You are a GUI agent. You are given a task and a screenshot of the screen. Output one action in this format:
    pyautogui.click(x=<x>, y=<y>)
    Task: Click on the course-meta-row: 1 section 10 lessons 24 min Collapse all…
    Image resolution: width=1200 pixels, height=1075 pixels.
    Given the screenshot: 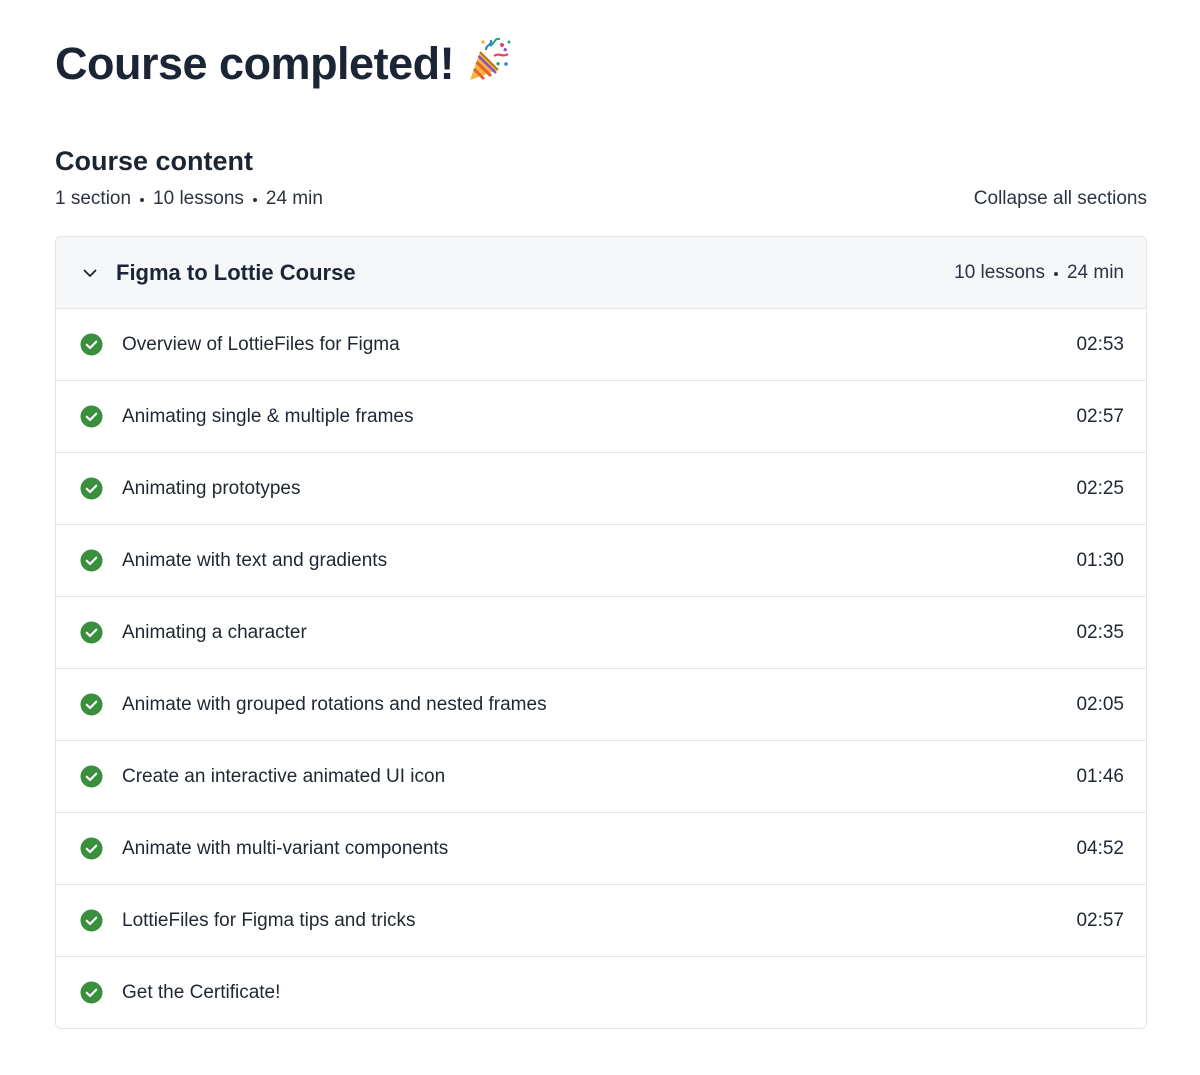 What is the action you would take?
    pyautogui.click(x=601, y=199)
    